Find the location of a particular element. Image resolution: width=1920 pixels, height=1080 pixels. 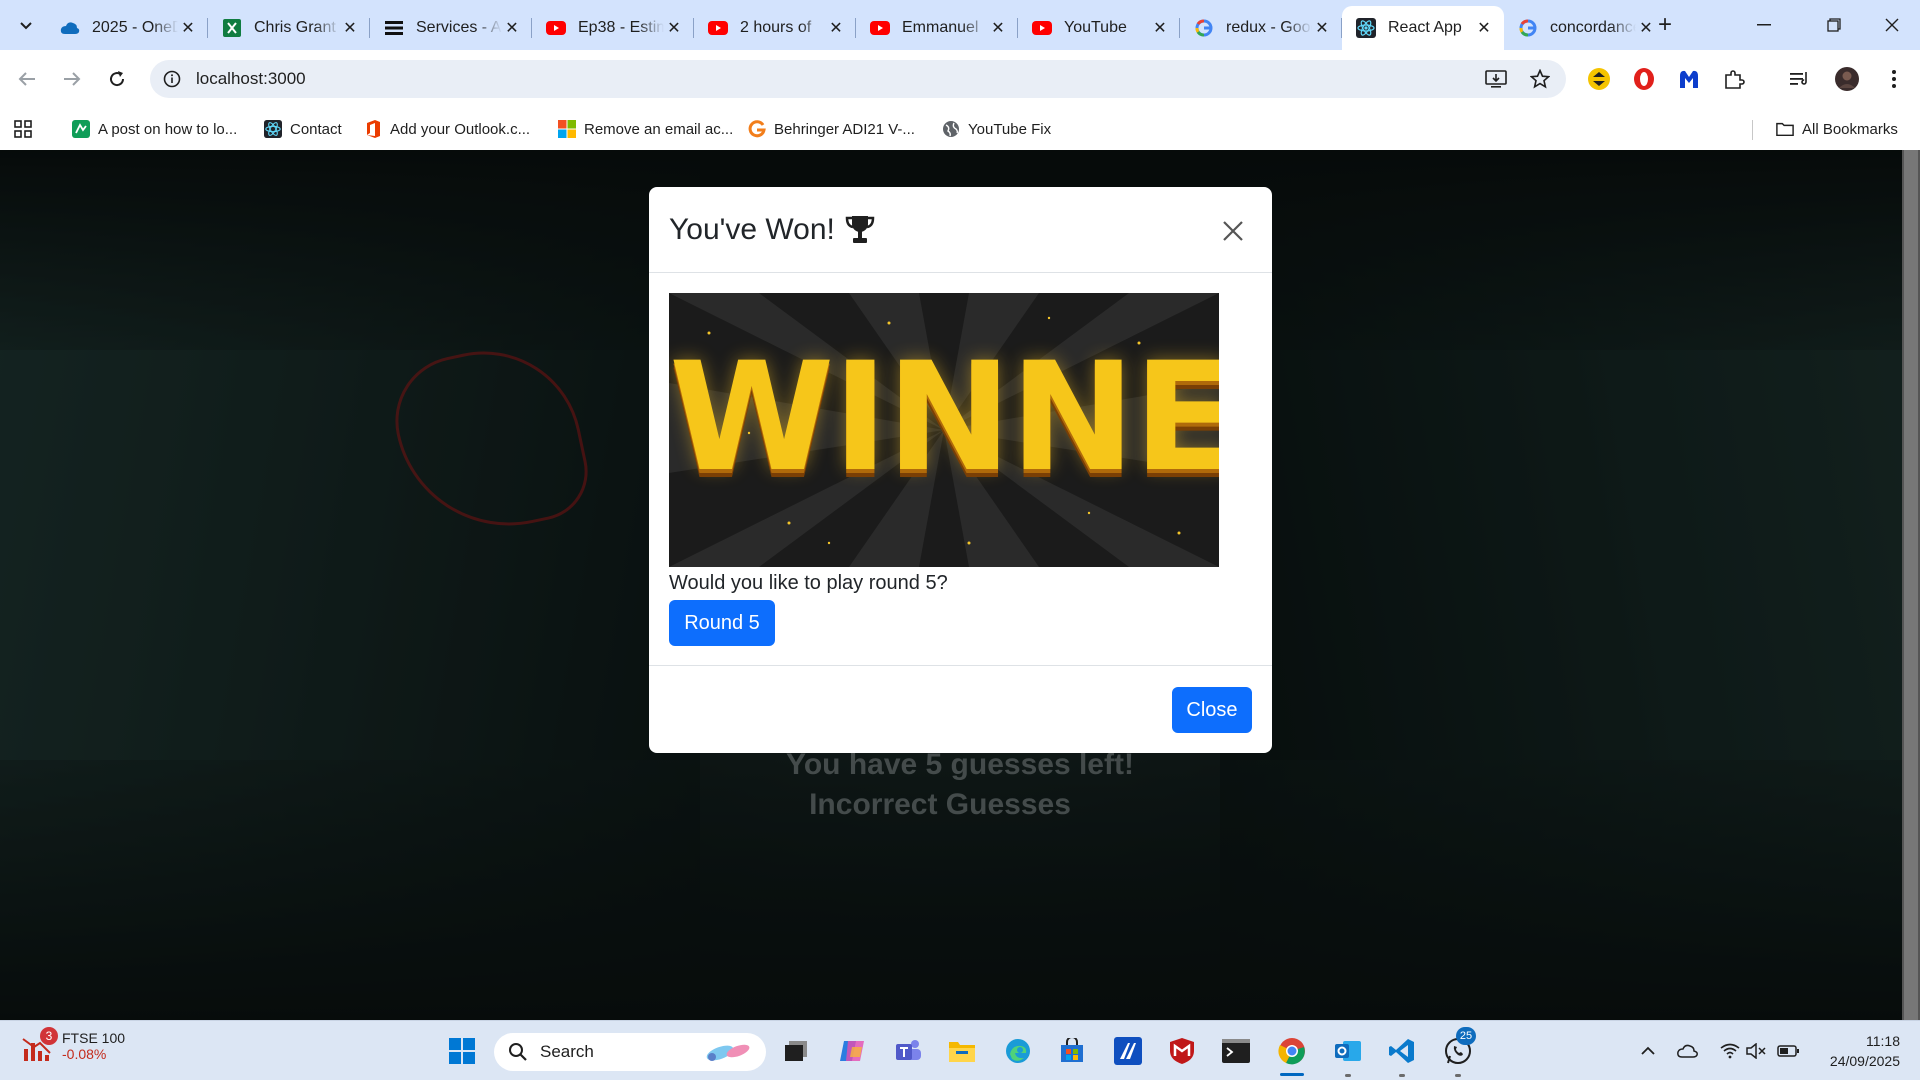

wifi-icon is located at coordinates (1730, 1051).